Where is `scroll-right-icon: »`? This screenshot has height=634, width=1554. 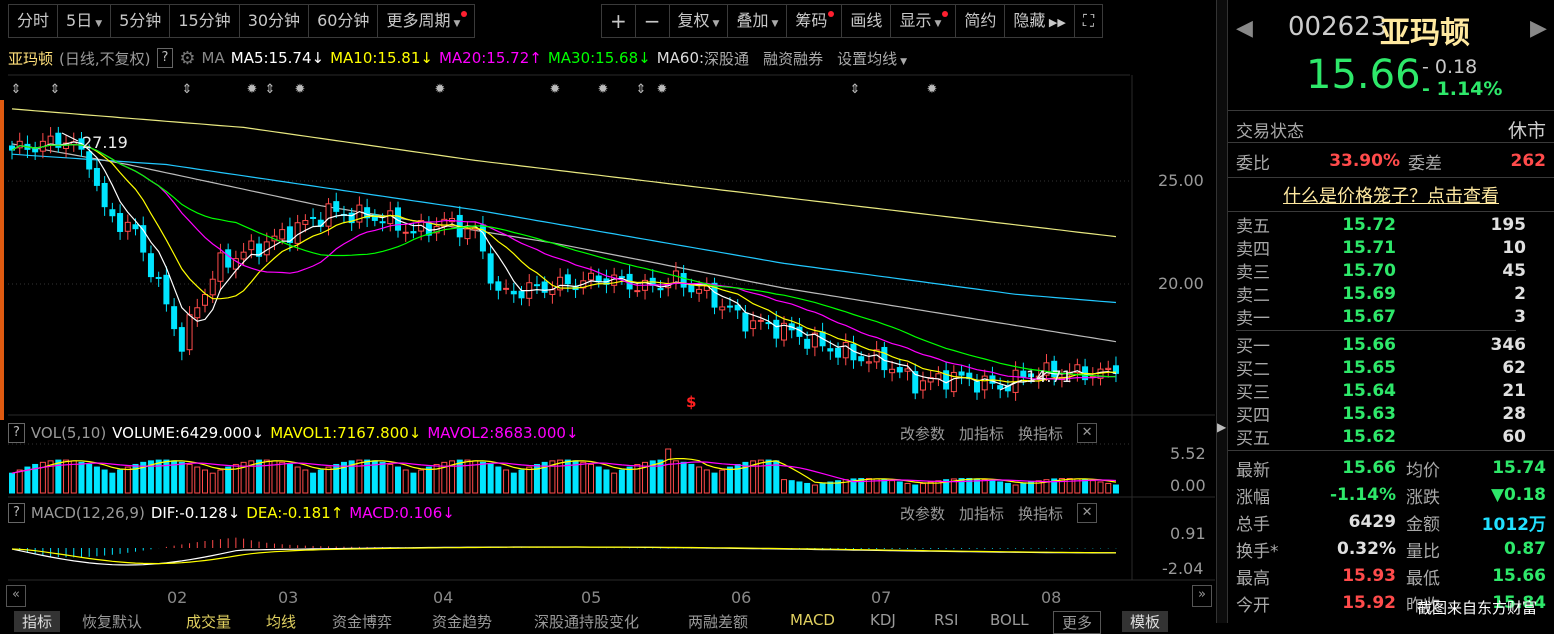 scroll-right-icon: » is located at coordinates (1202, 596).